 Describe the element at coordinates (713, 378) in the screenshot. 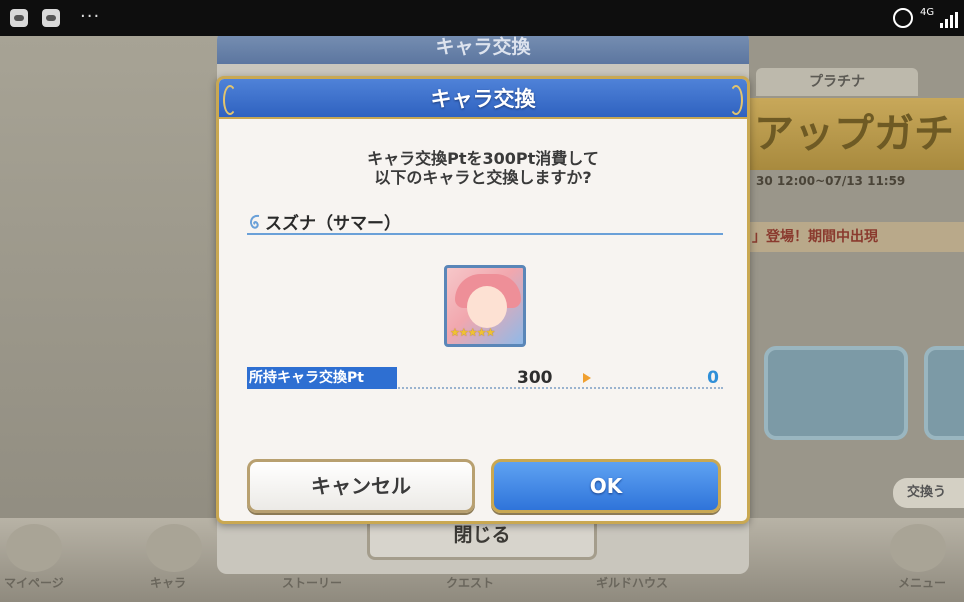

I see `points-after: 0` at that location.